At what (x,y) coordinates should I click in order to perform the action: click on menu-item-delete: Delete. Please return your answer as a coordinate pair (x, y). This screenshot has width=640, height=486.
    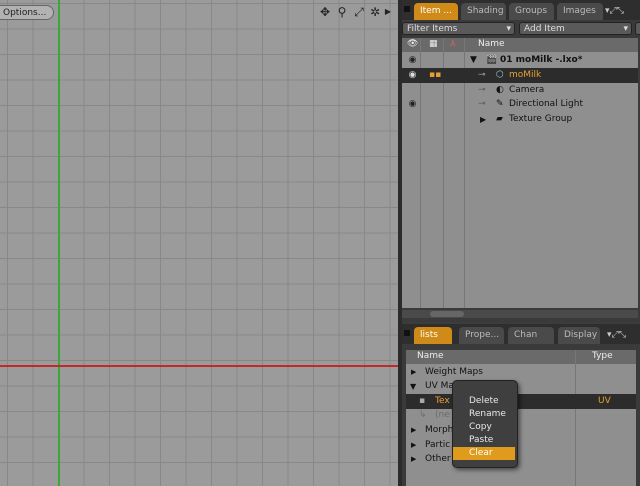
    Looking at the image, I should click on (484, 401).